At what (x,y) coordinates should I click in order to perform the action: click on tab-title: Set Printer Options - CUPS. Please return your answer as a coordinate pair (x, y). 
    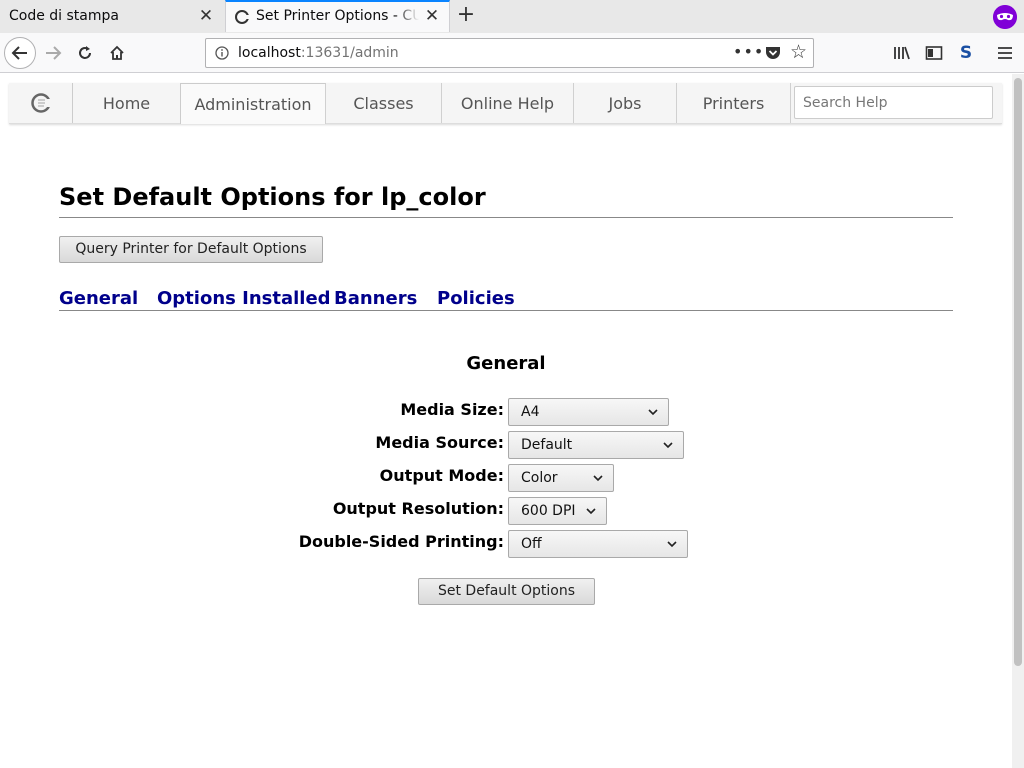
    Looking at the image, I should click on (337, 16).